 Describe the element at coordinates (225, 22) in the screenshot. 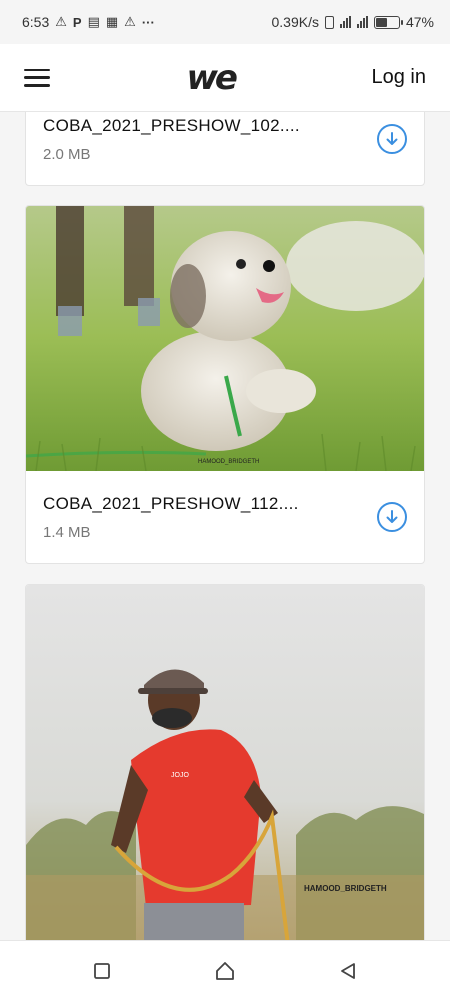

I see `status-bar: 6:53 ⚠ P ▤ ▦ ⚠ ··· 0.39K/s 47%` at that location.